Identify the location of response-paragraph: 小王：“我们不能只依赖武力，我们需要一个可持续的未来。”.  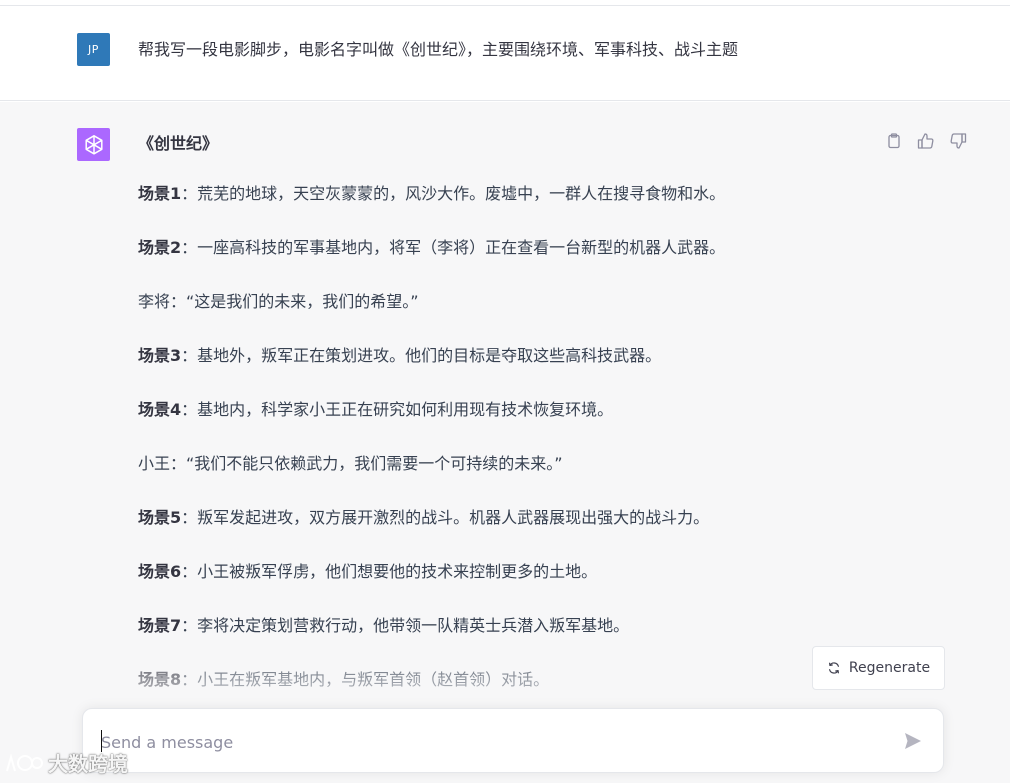
(548, 480).